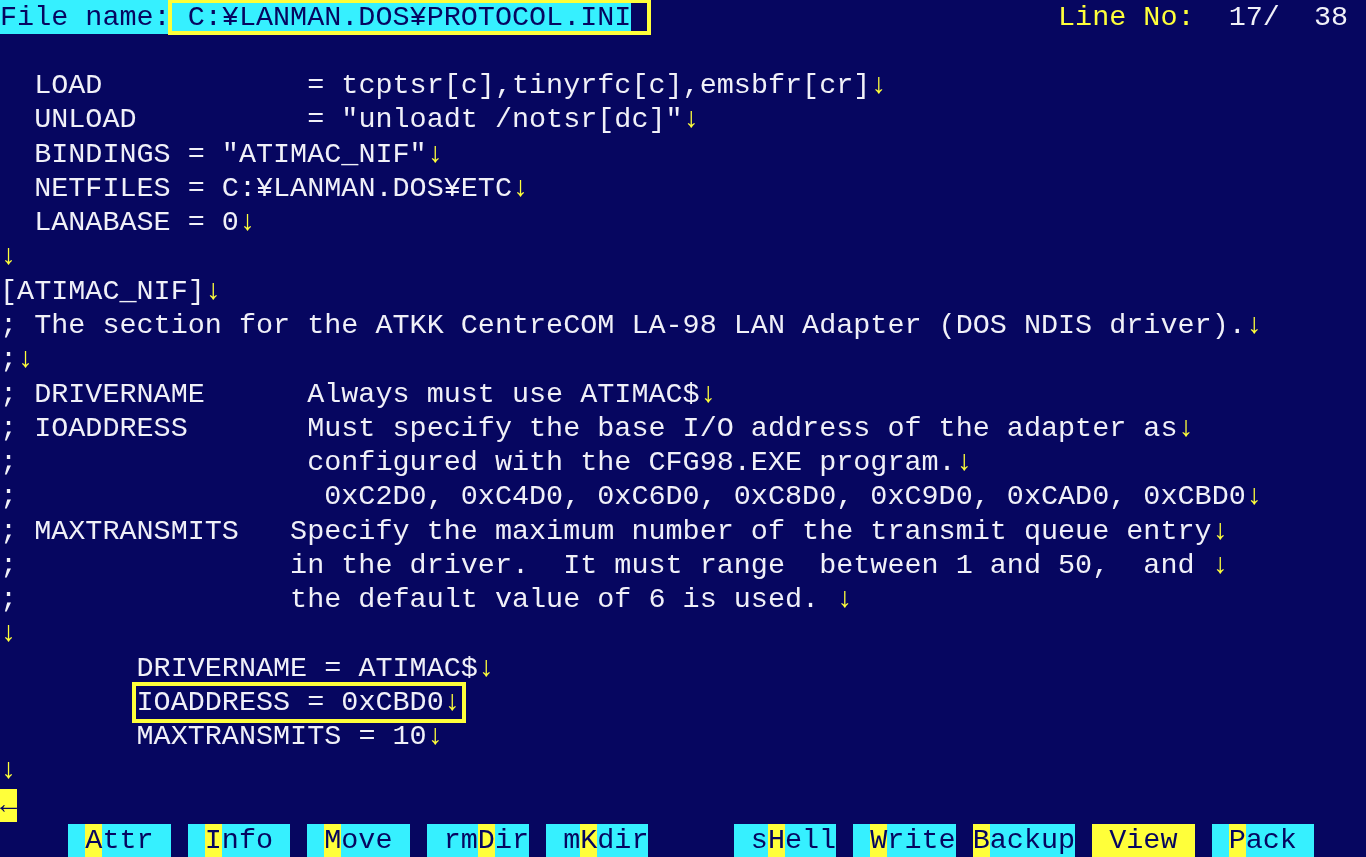  Describe the element at coordinates (410, 600) in the screenshot. I see `code-line: ; the default value of 6 is used.` at that location.